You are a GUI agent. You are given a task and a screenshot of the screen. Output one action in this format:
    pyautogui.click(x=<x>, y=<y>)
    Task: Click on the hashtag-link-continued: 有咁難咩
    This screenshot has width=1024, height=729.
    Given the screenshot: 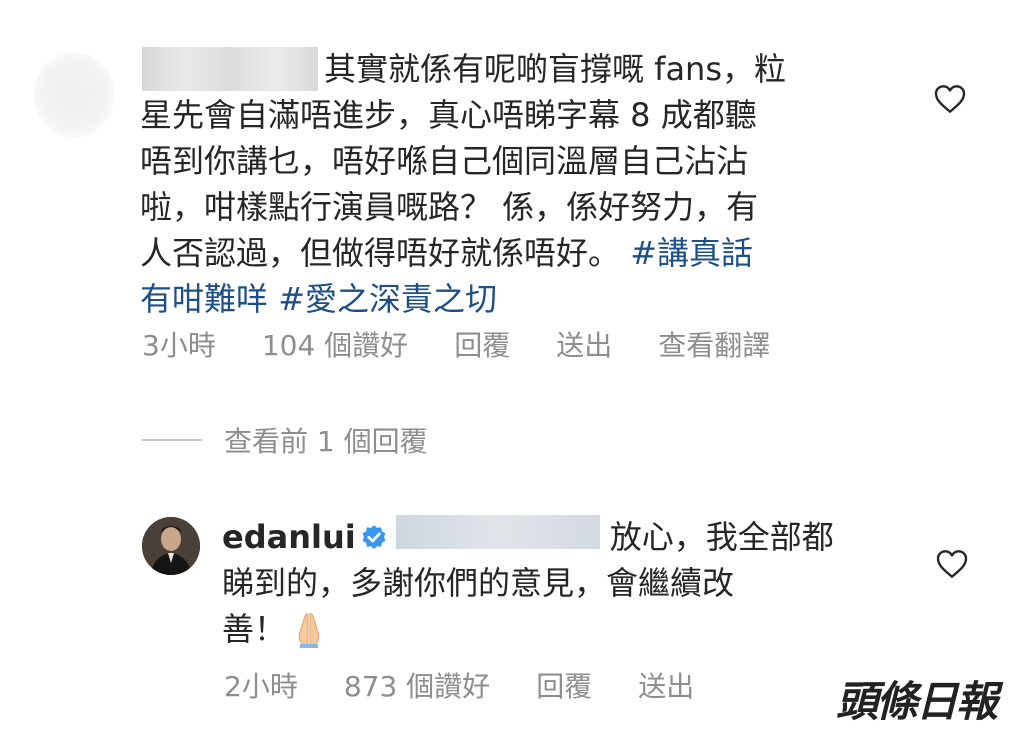 What is the action you would take?
    pyautogui.click(x=204, y=299)
    